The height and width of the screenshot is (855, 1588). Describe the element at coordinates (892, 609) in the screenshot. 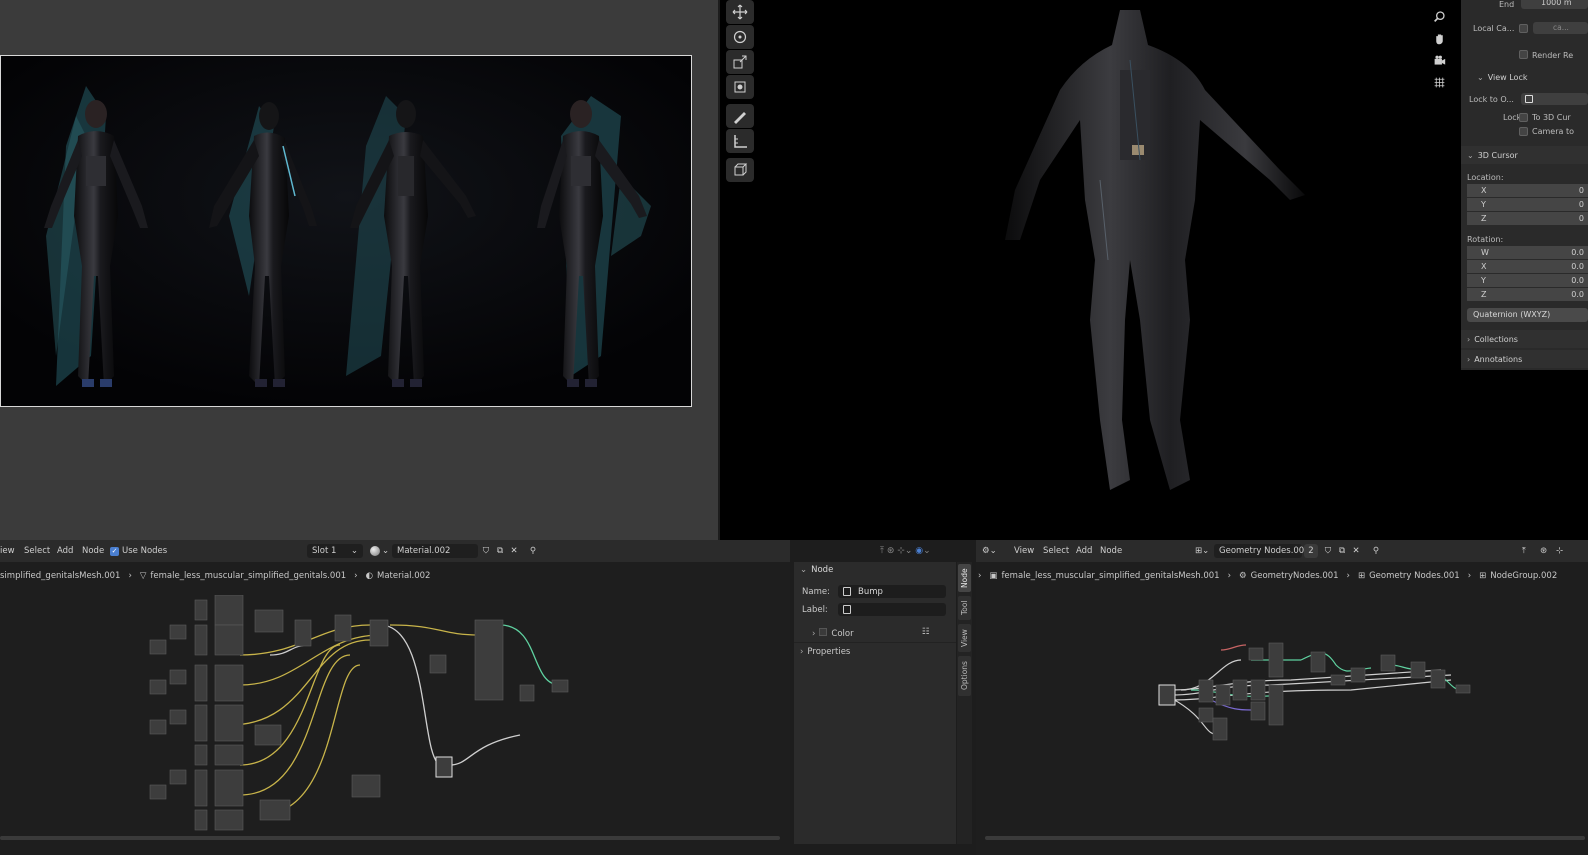

I see `node-label-field` at that location.